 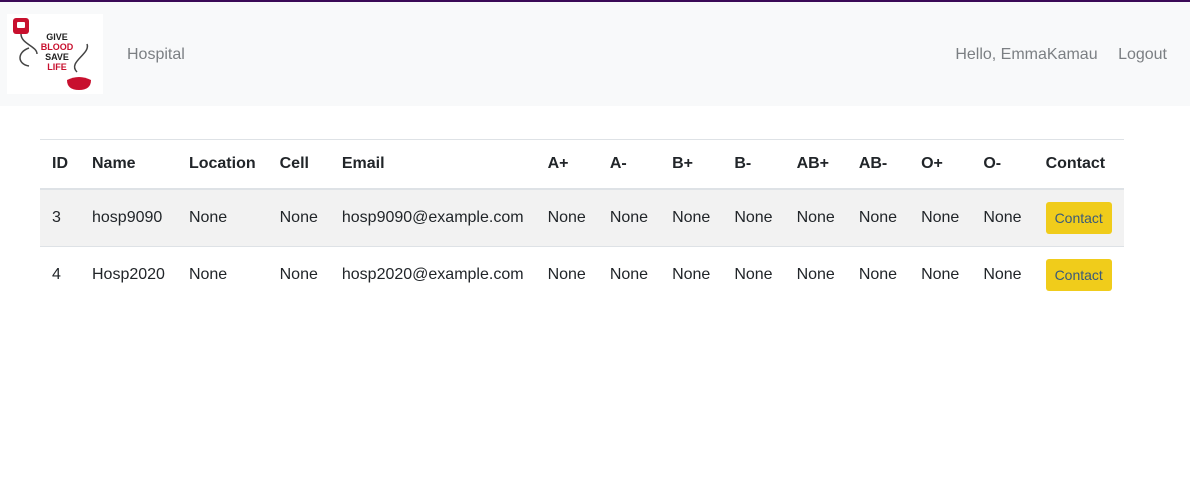 What do you see at coordinates (432, 217) in the screenshot?
I see `table-cell: hosp9090@example.com` at bounding box center [432, 217].